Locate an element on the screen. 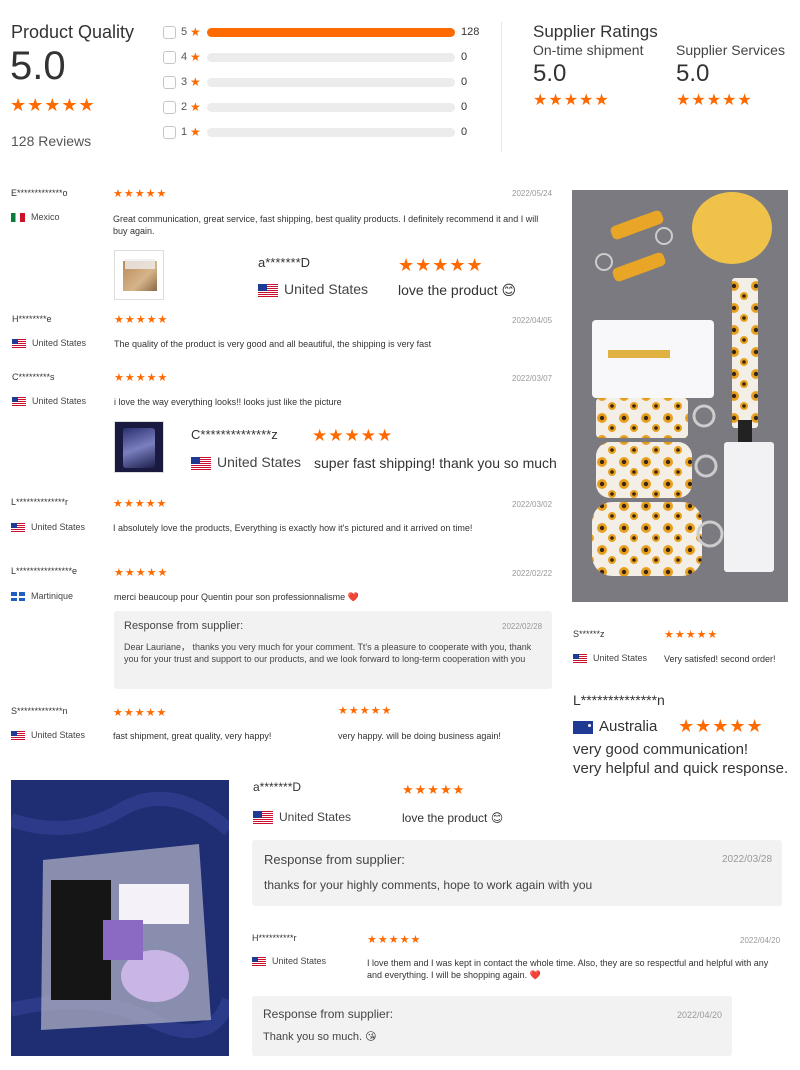 The height and width of the screenshot is (1070, 800). filter-1-label: 1 is located at coordinates (184, 132).